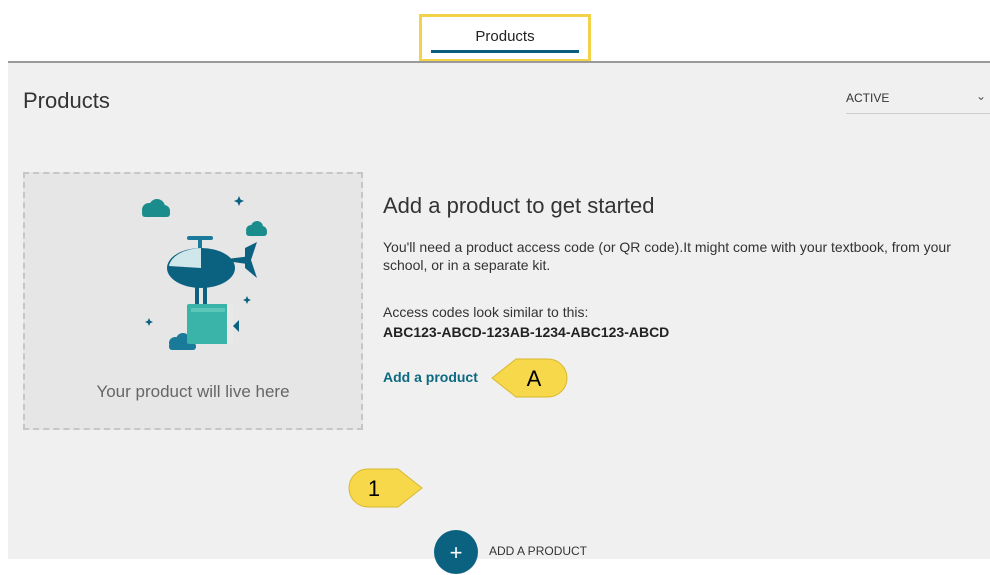 The height and width of the screenshot is (575, 990). I want to click on callout-a-label: A, so click(534, 378).